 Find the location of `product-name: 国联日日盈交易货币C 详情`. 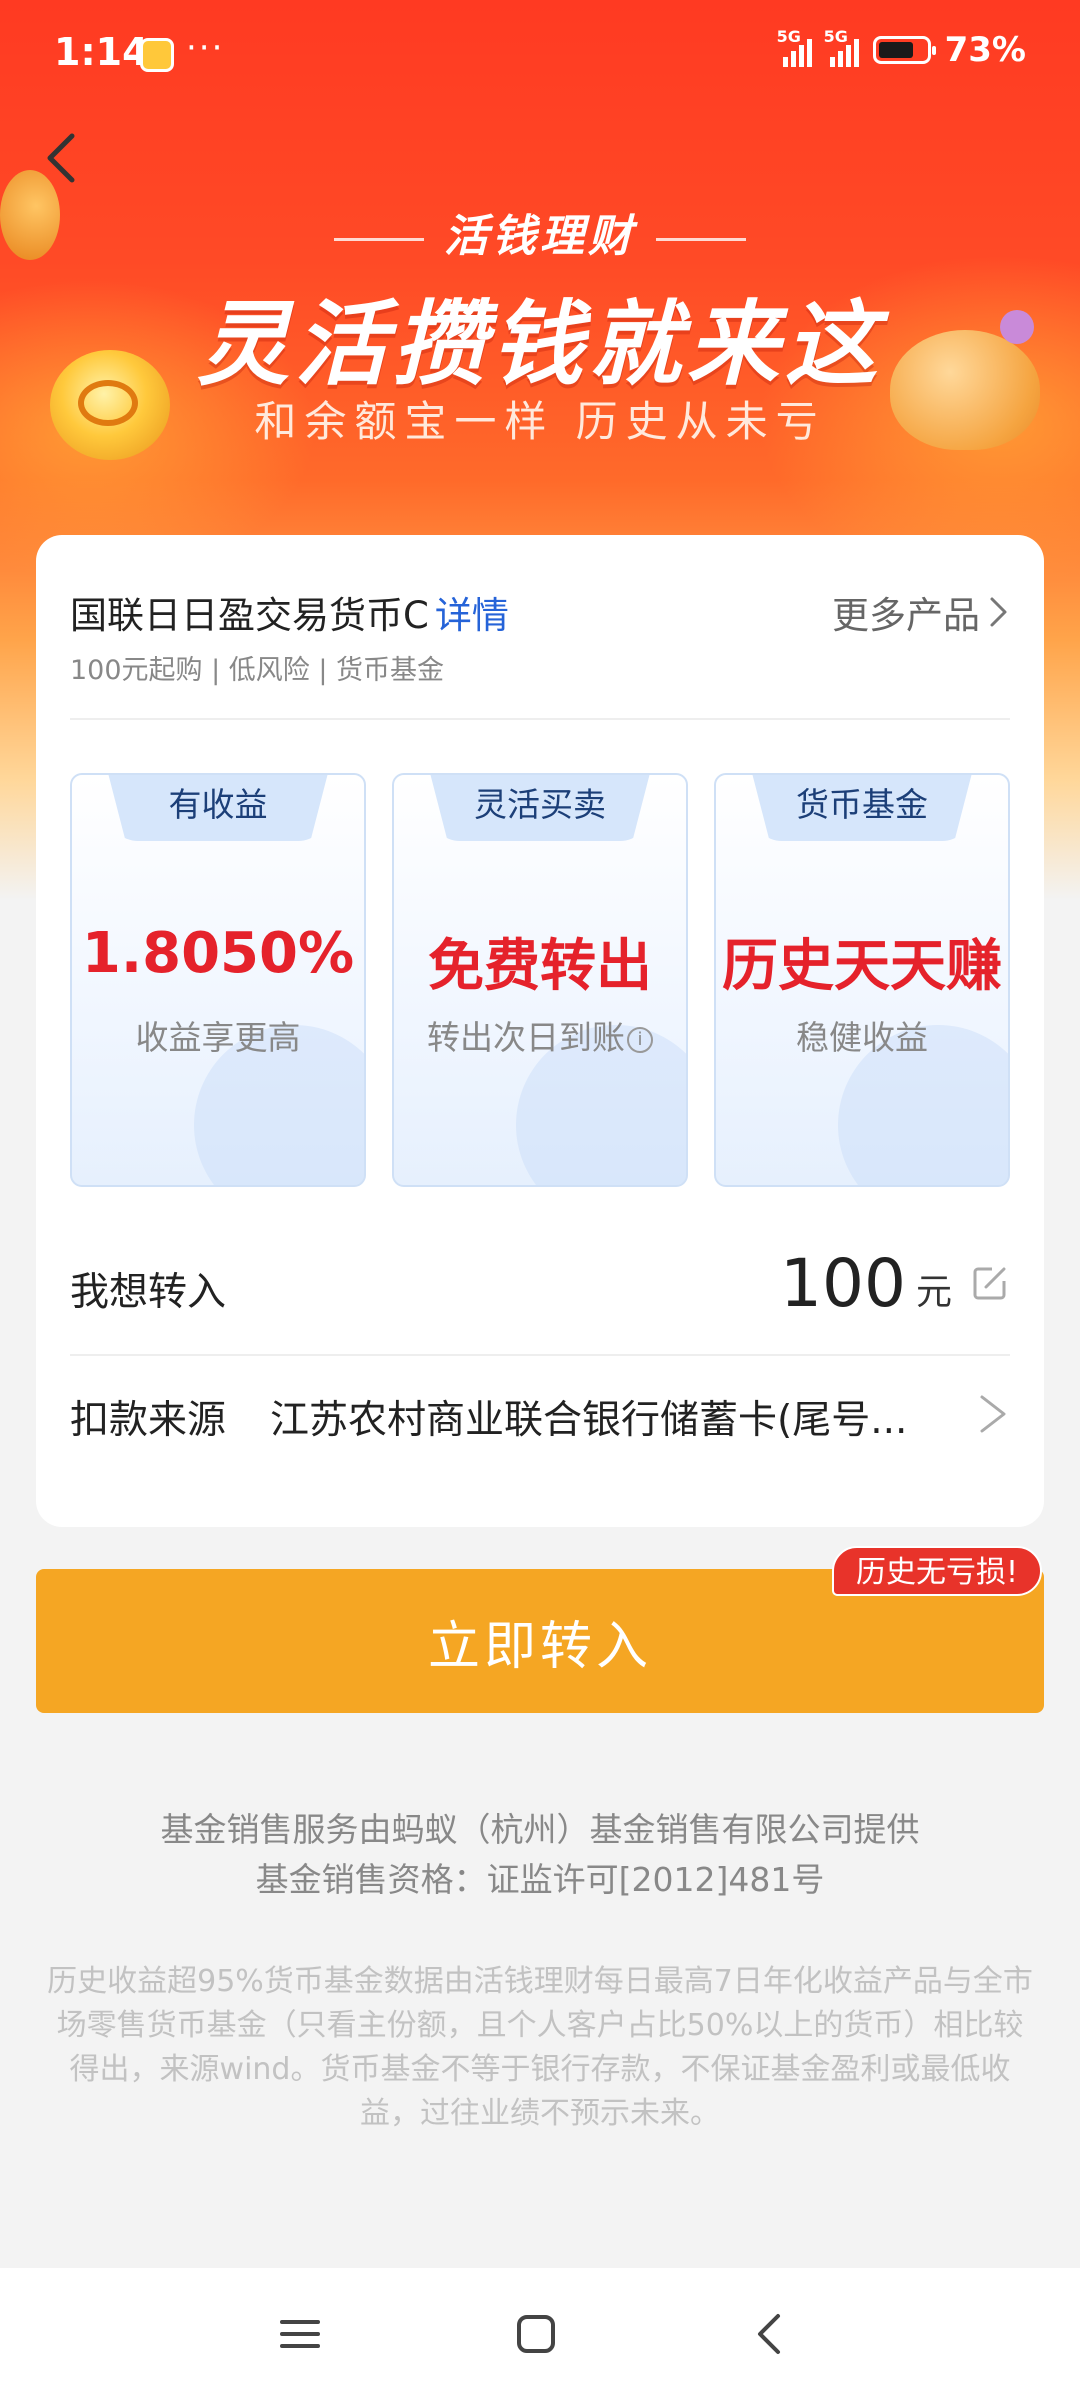

product-name: 国联日日盈交易货币C 详情 is located at coordinates (289, 612).